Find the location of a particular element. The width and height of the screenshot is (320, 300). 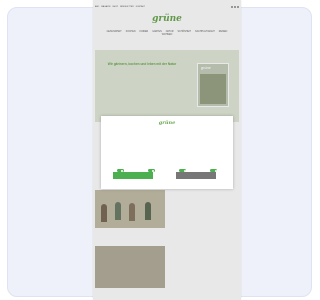

cookie-consent-dialog: grüne is located at coordinates (167, 152).